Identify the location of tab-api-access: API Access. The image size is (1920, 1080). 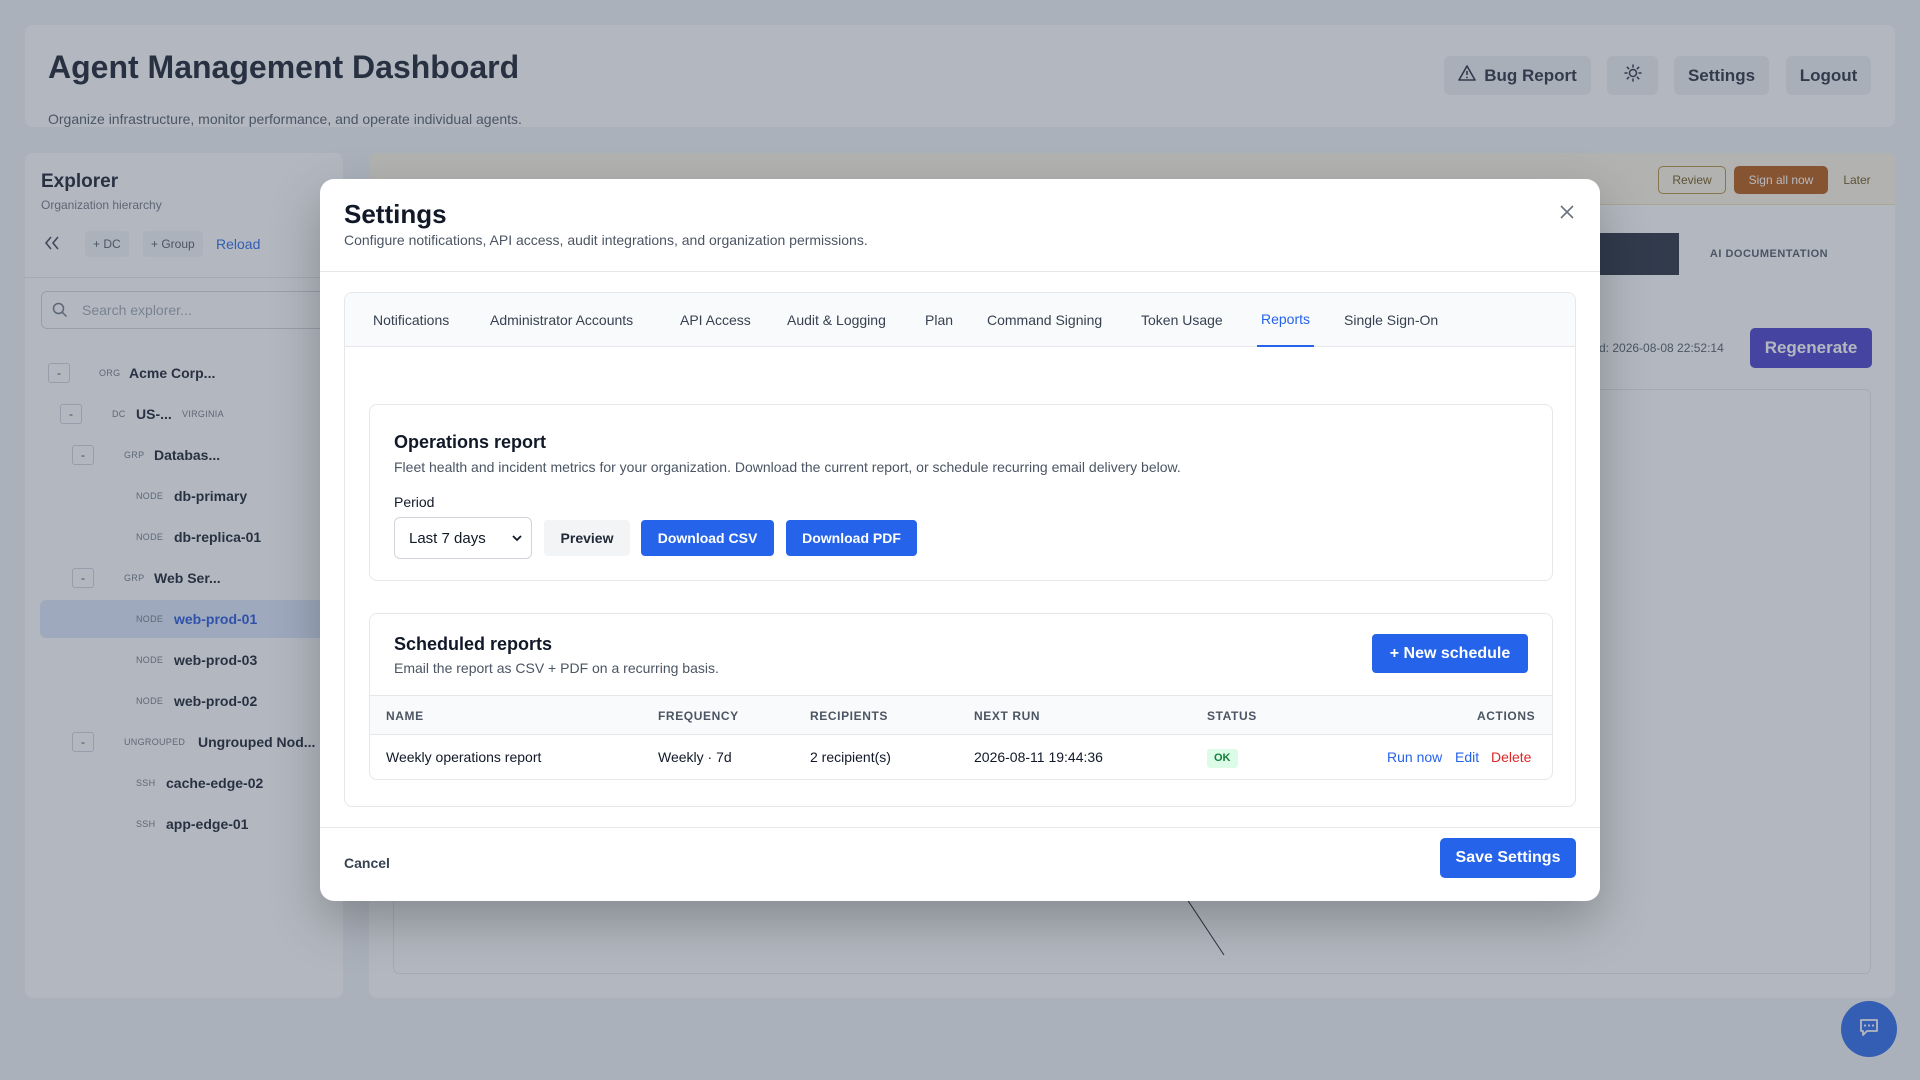
(715, 320).